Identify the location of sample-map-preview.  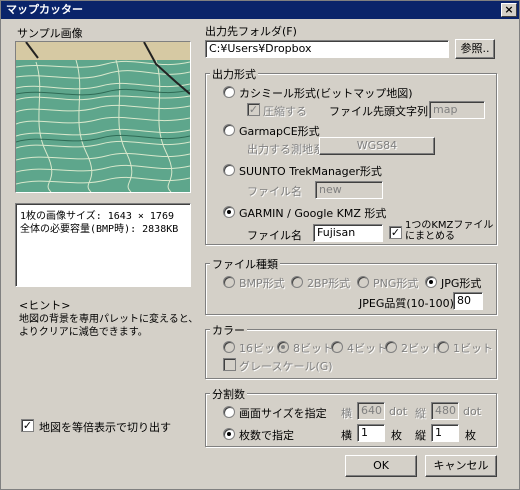
(103, 117).